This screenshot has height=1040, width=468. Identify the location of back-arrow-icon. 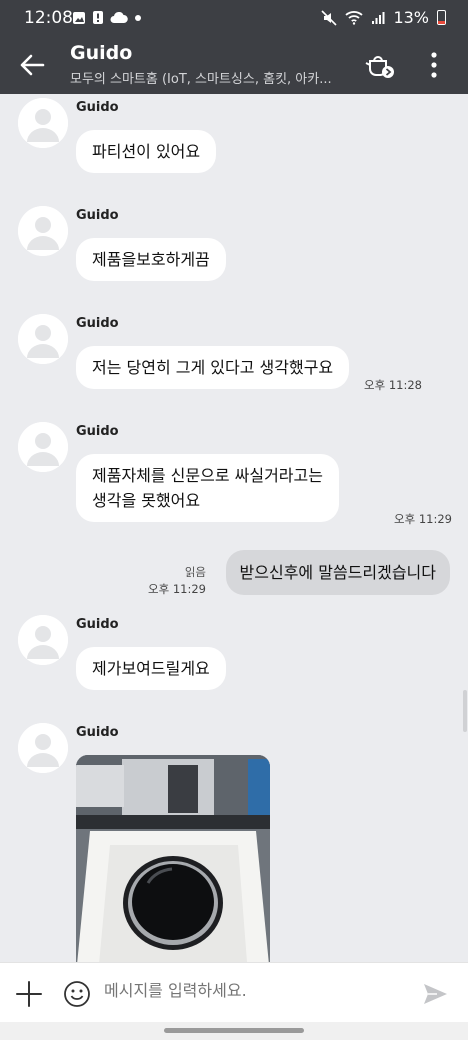
(32, 65).